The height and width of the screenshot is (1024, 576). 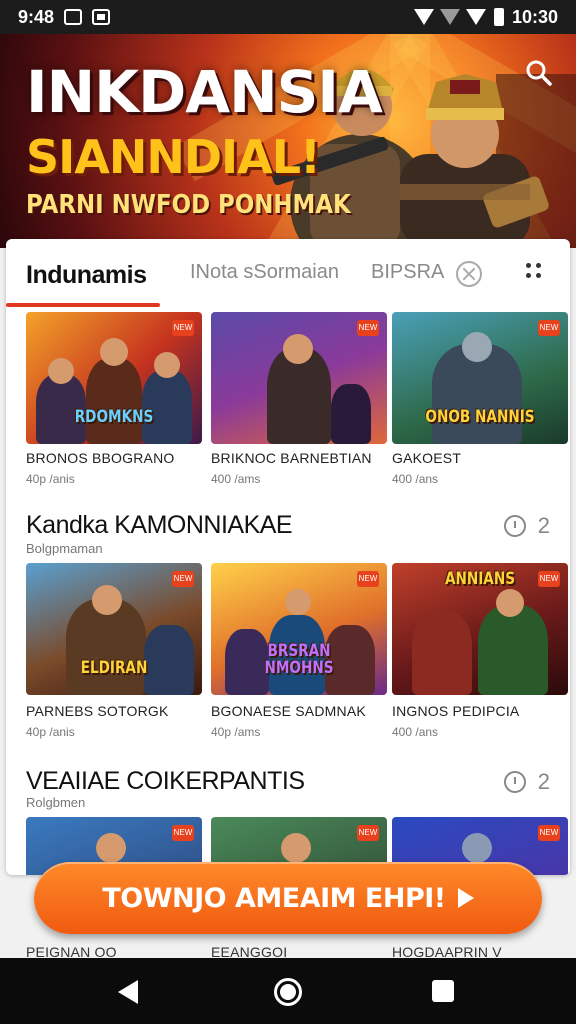 What do you see at coordinates (423, 17) in the screenshot?
I see `wifi-icon` at bounding box center [423, 17].